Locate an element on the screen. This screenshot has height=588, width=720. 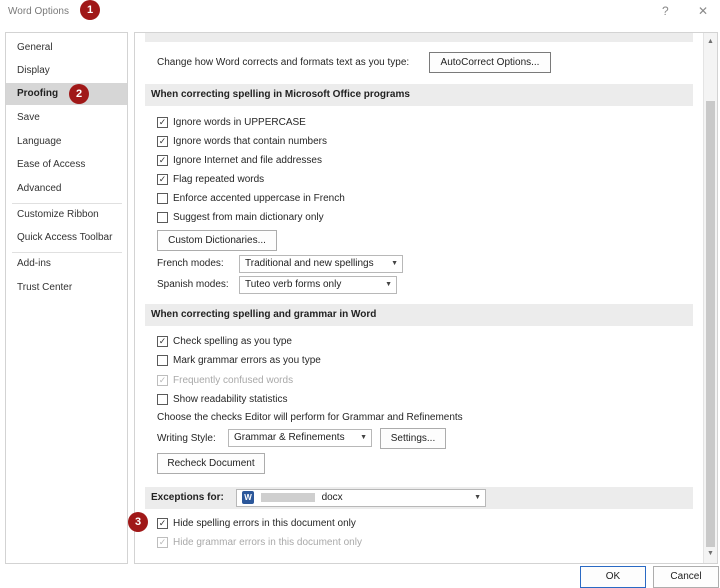
recheck-document-button: Recheck Document is located at coordinates (211, 463).